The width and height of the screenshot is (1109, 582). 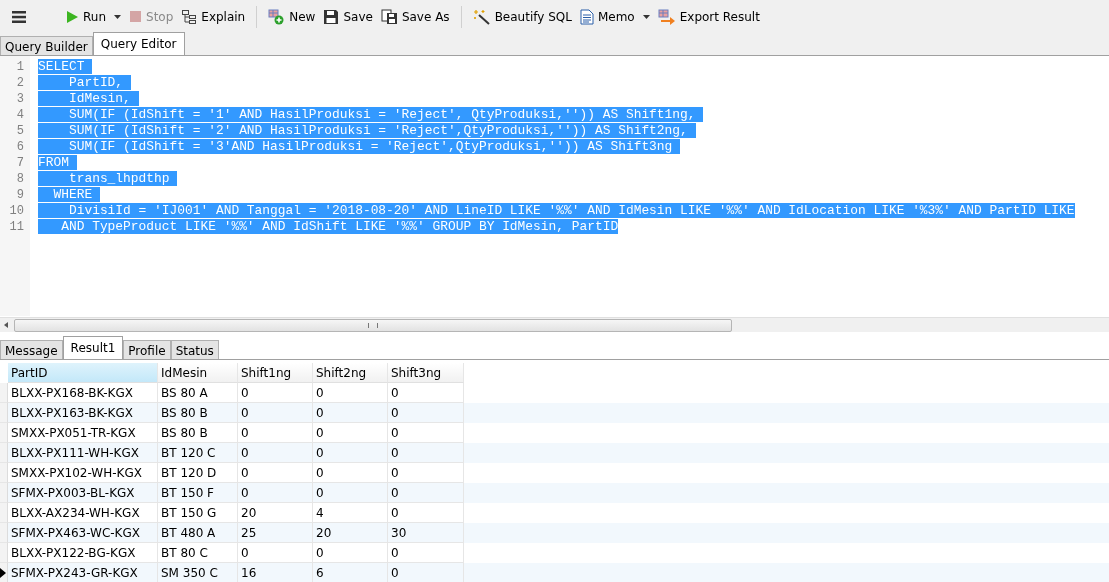 What do you see at coordinates (586, 16) in the screenshot?
I see `document-icon` at bounding box center [586, 16].